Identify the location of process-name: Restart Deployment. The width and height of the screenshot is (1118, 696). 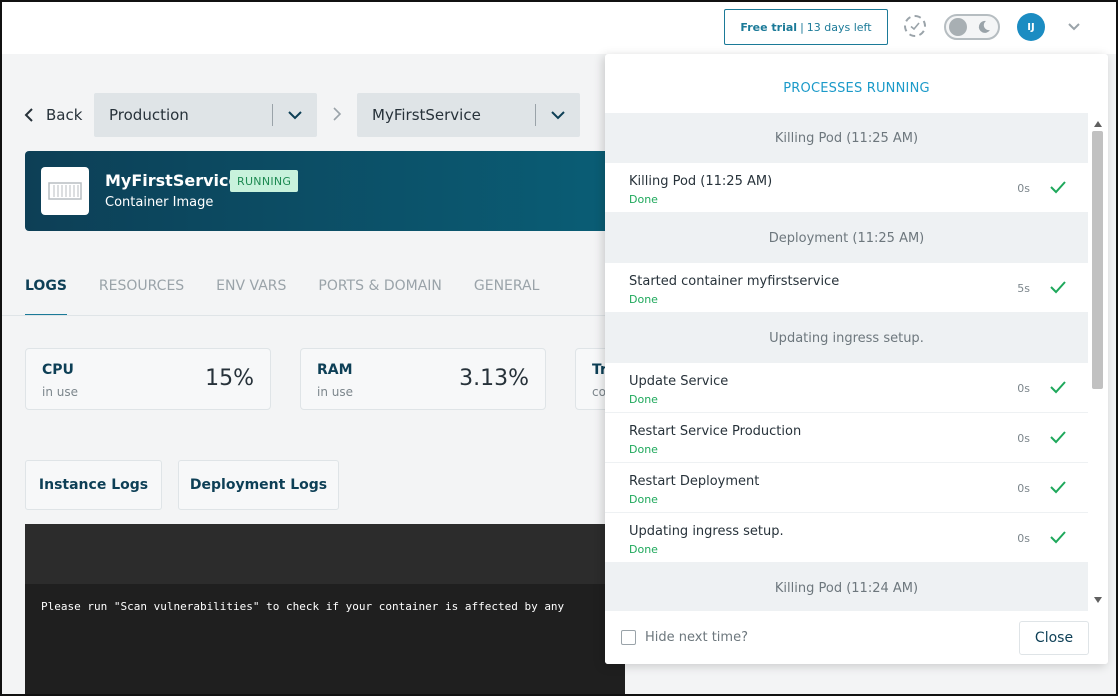
(694, 481).